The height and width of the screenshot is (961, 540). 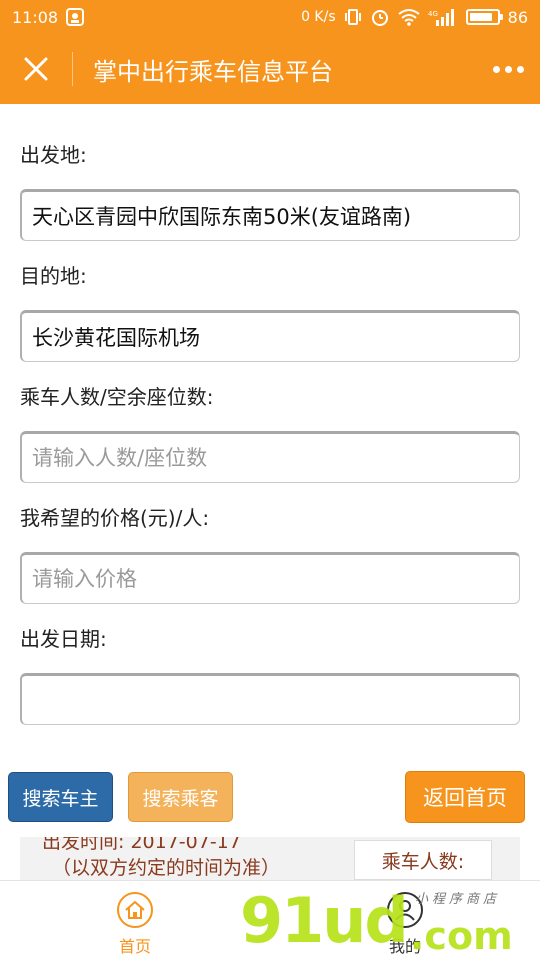 What do you see at coordinates (63, 639) in the screenshot?
I see `date-label: 出发日期:` at bounding box center [63, 639].